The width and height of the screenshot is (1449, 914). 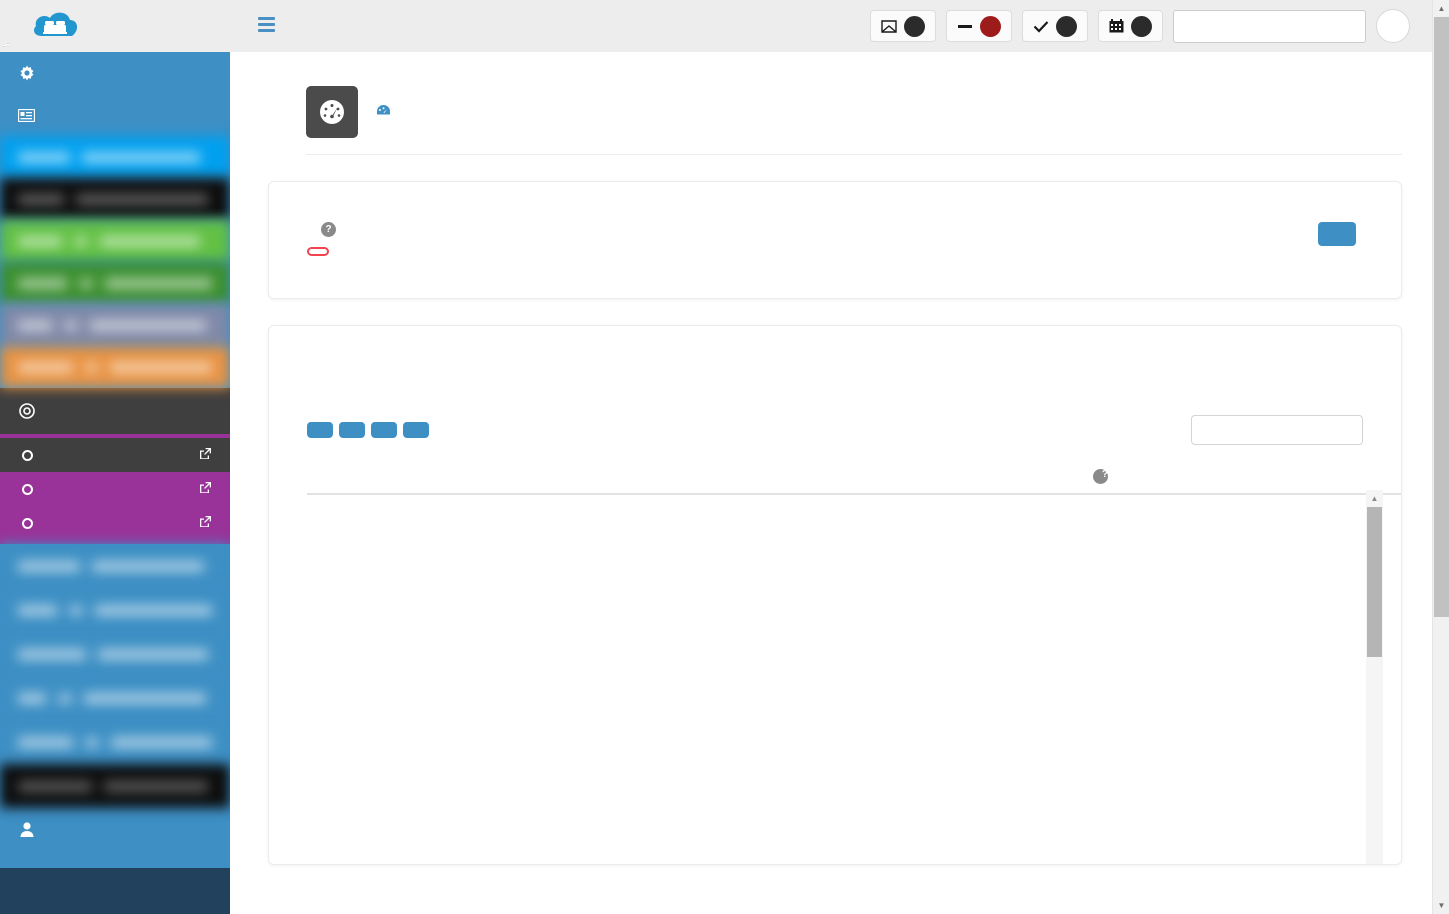 I want to click on top-bar, so click(x=716, y=26).